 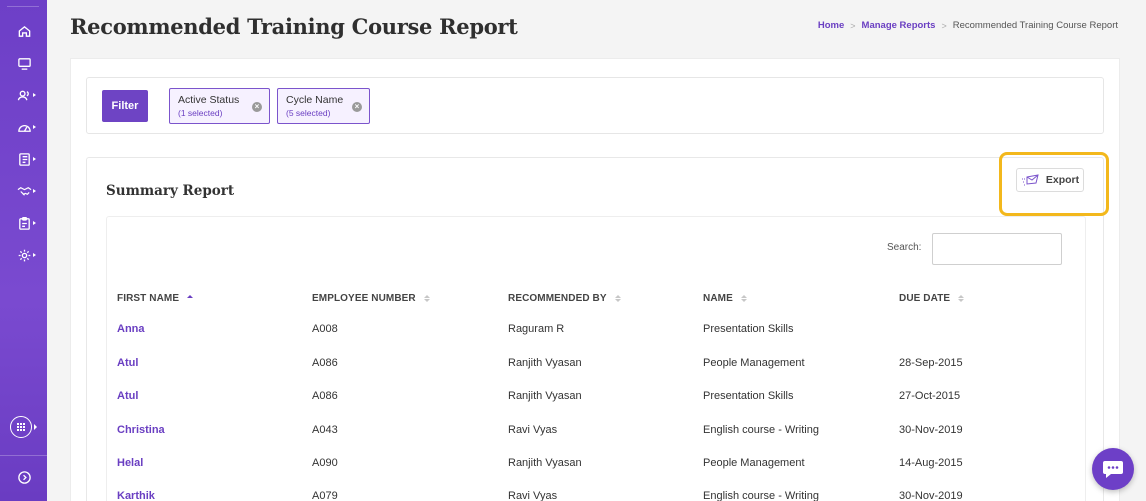 I want to click on sidebar-item-home, so click(x=24, y=31).